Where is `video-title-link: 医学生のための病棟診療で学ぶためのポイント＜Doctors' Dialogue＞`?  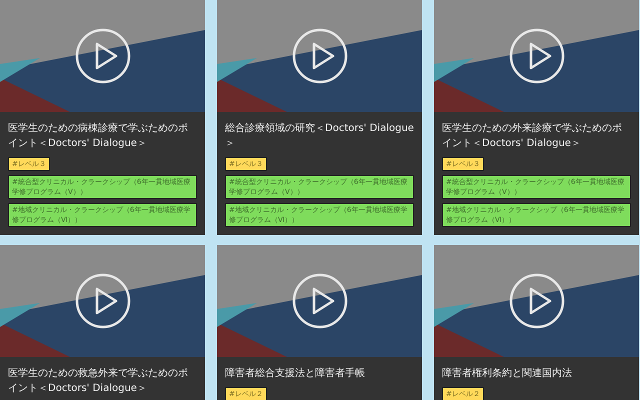
video-title-link: 医学生のための病棟診療で学ぶためのポイント＜Doctors' Dialogue＞ is located at coordinates (102, 136).